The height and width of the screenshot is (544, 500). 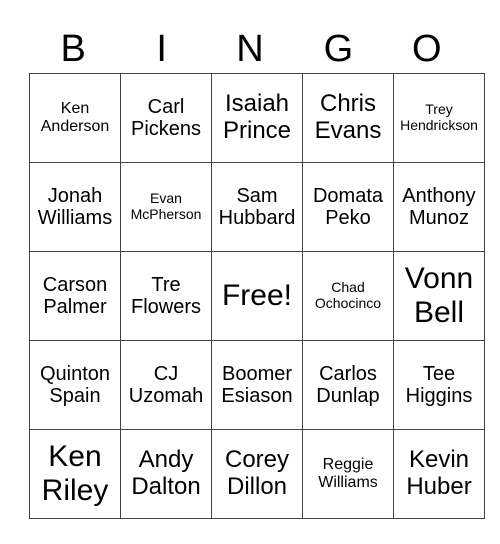 What do you see at coordinates (427, 49) in the screenshot?
I see `header-letter-o: O` at bounding box center [427, 49].